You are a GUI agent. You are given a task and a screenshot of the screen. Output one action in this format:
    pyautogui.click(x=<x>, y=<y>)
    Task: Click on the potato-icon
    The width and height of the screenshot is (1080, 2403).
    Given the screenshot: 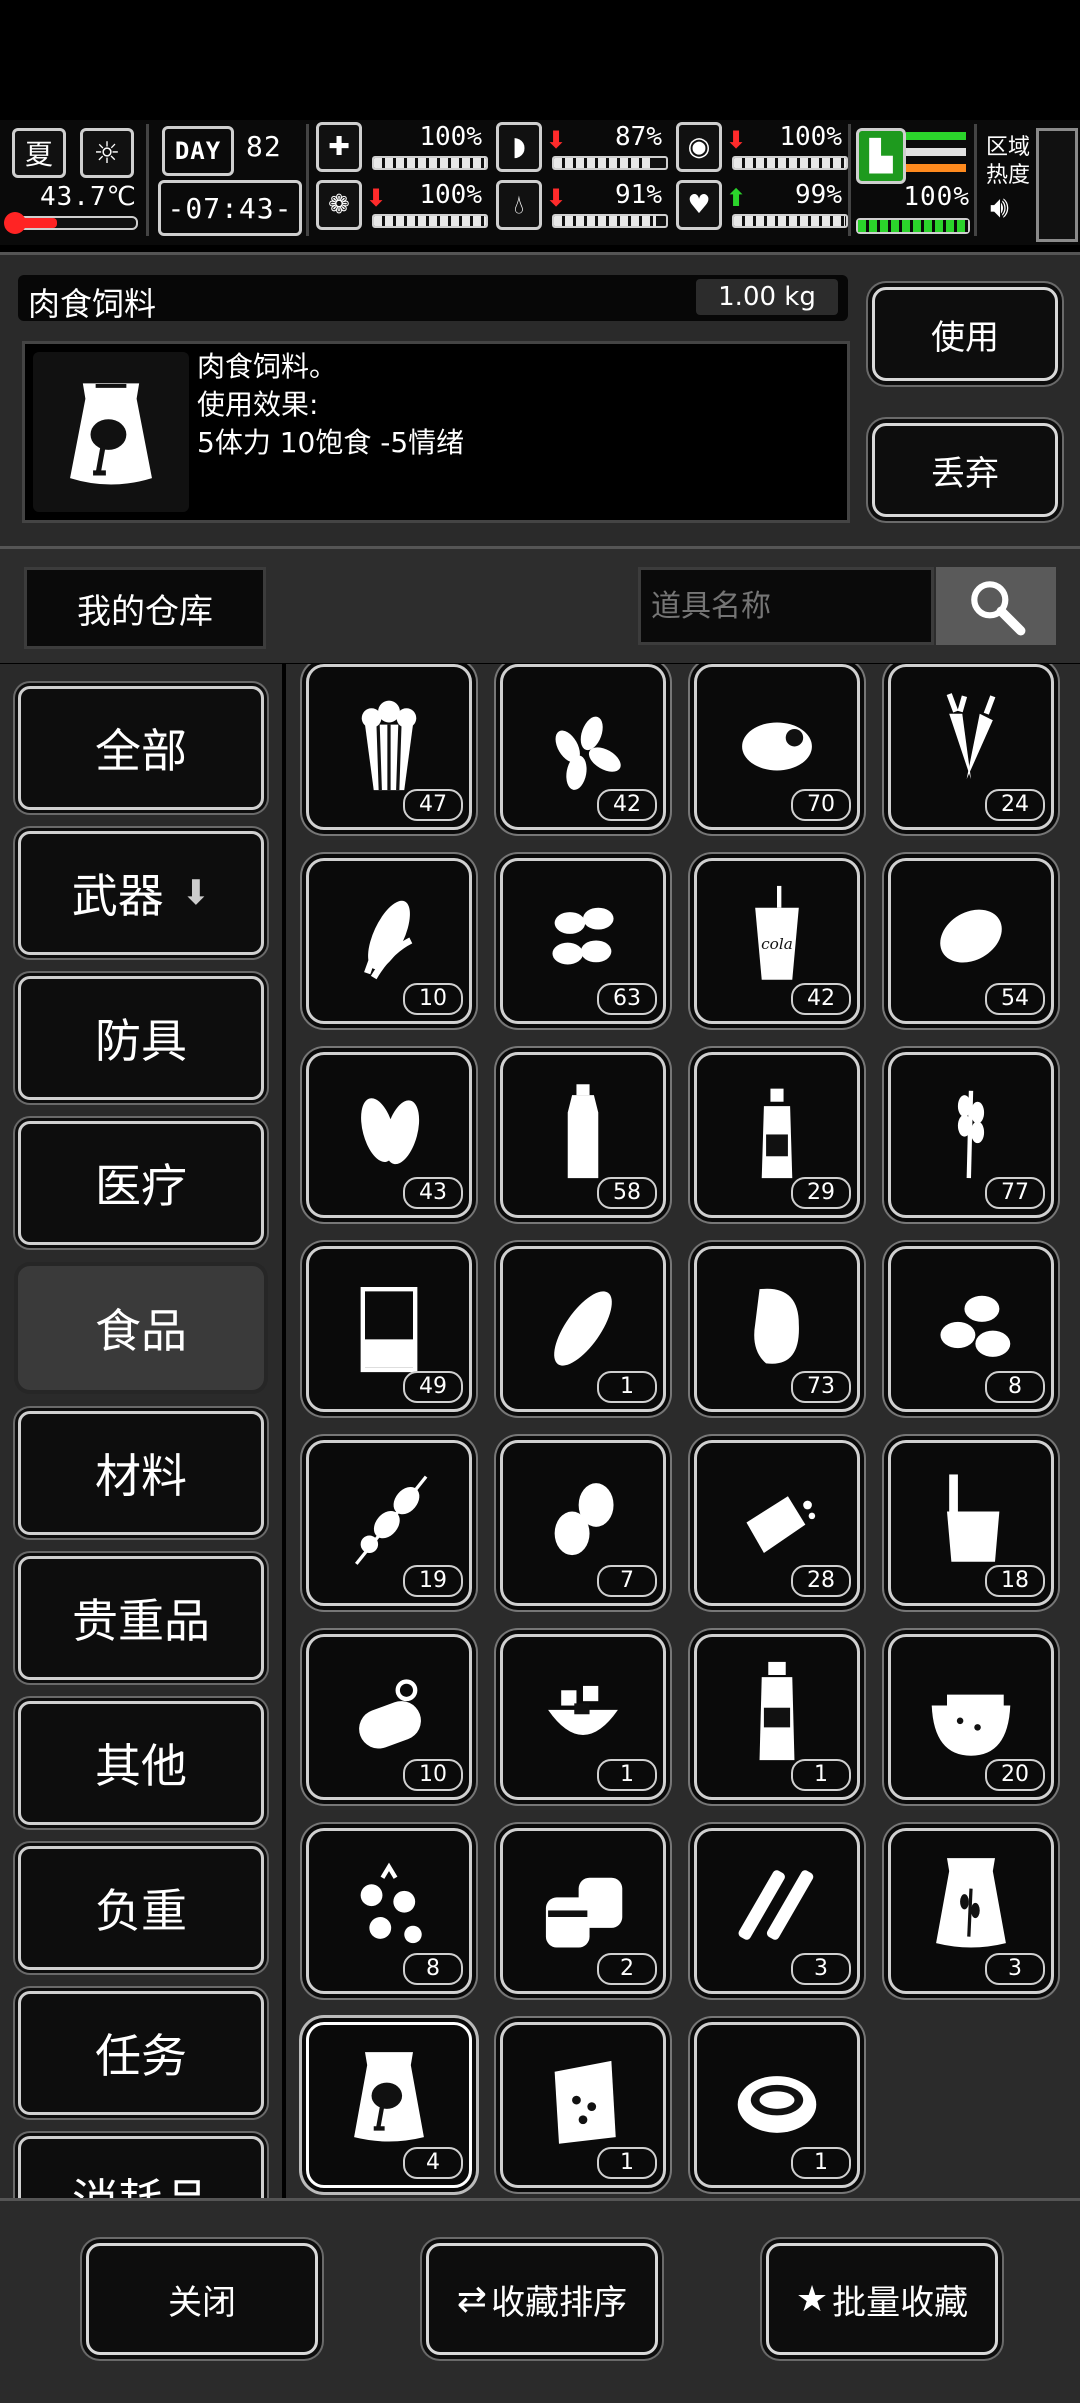 What is the action you would take?
    pyautogui.click(x=971, y=936)
    